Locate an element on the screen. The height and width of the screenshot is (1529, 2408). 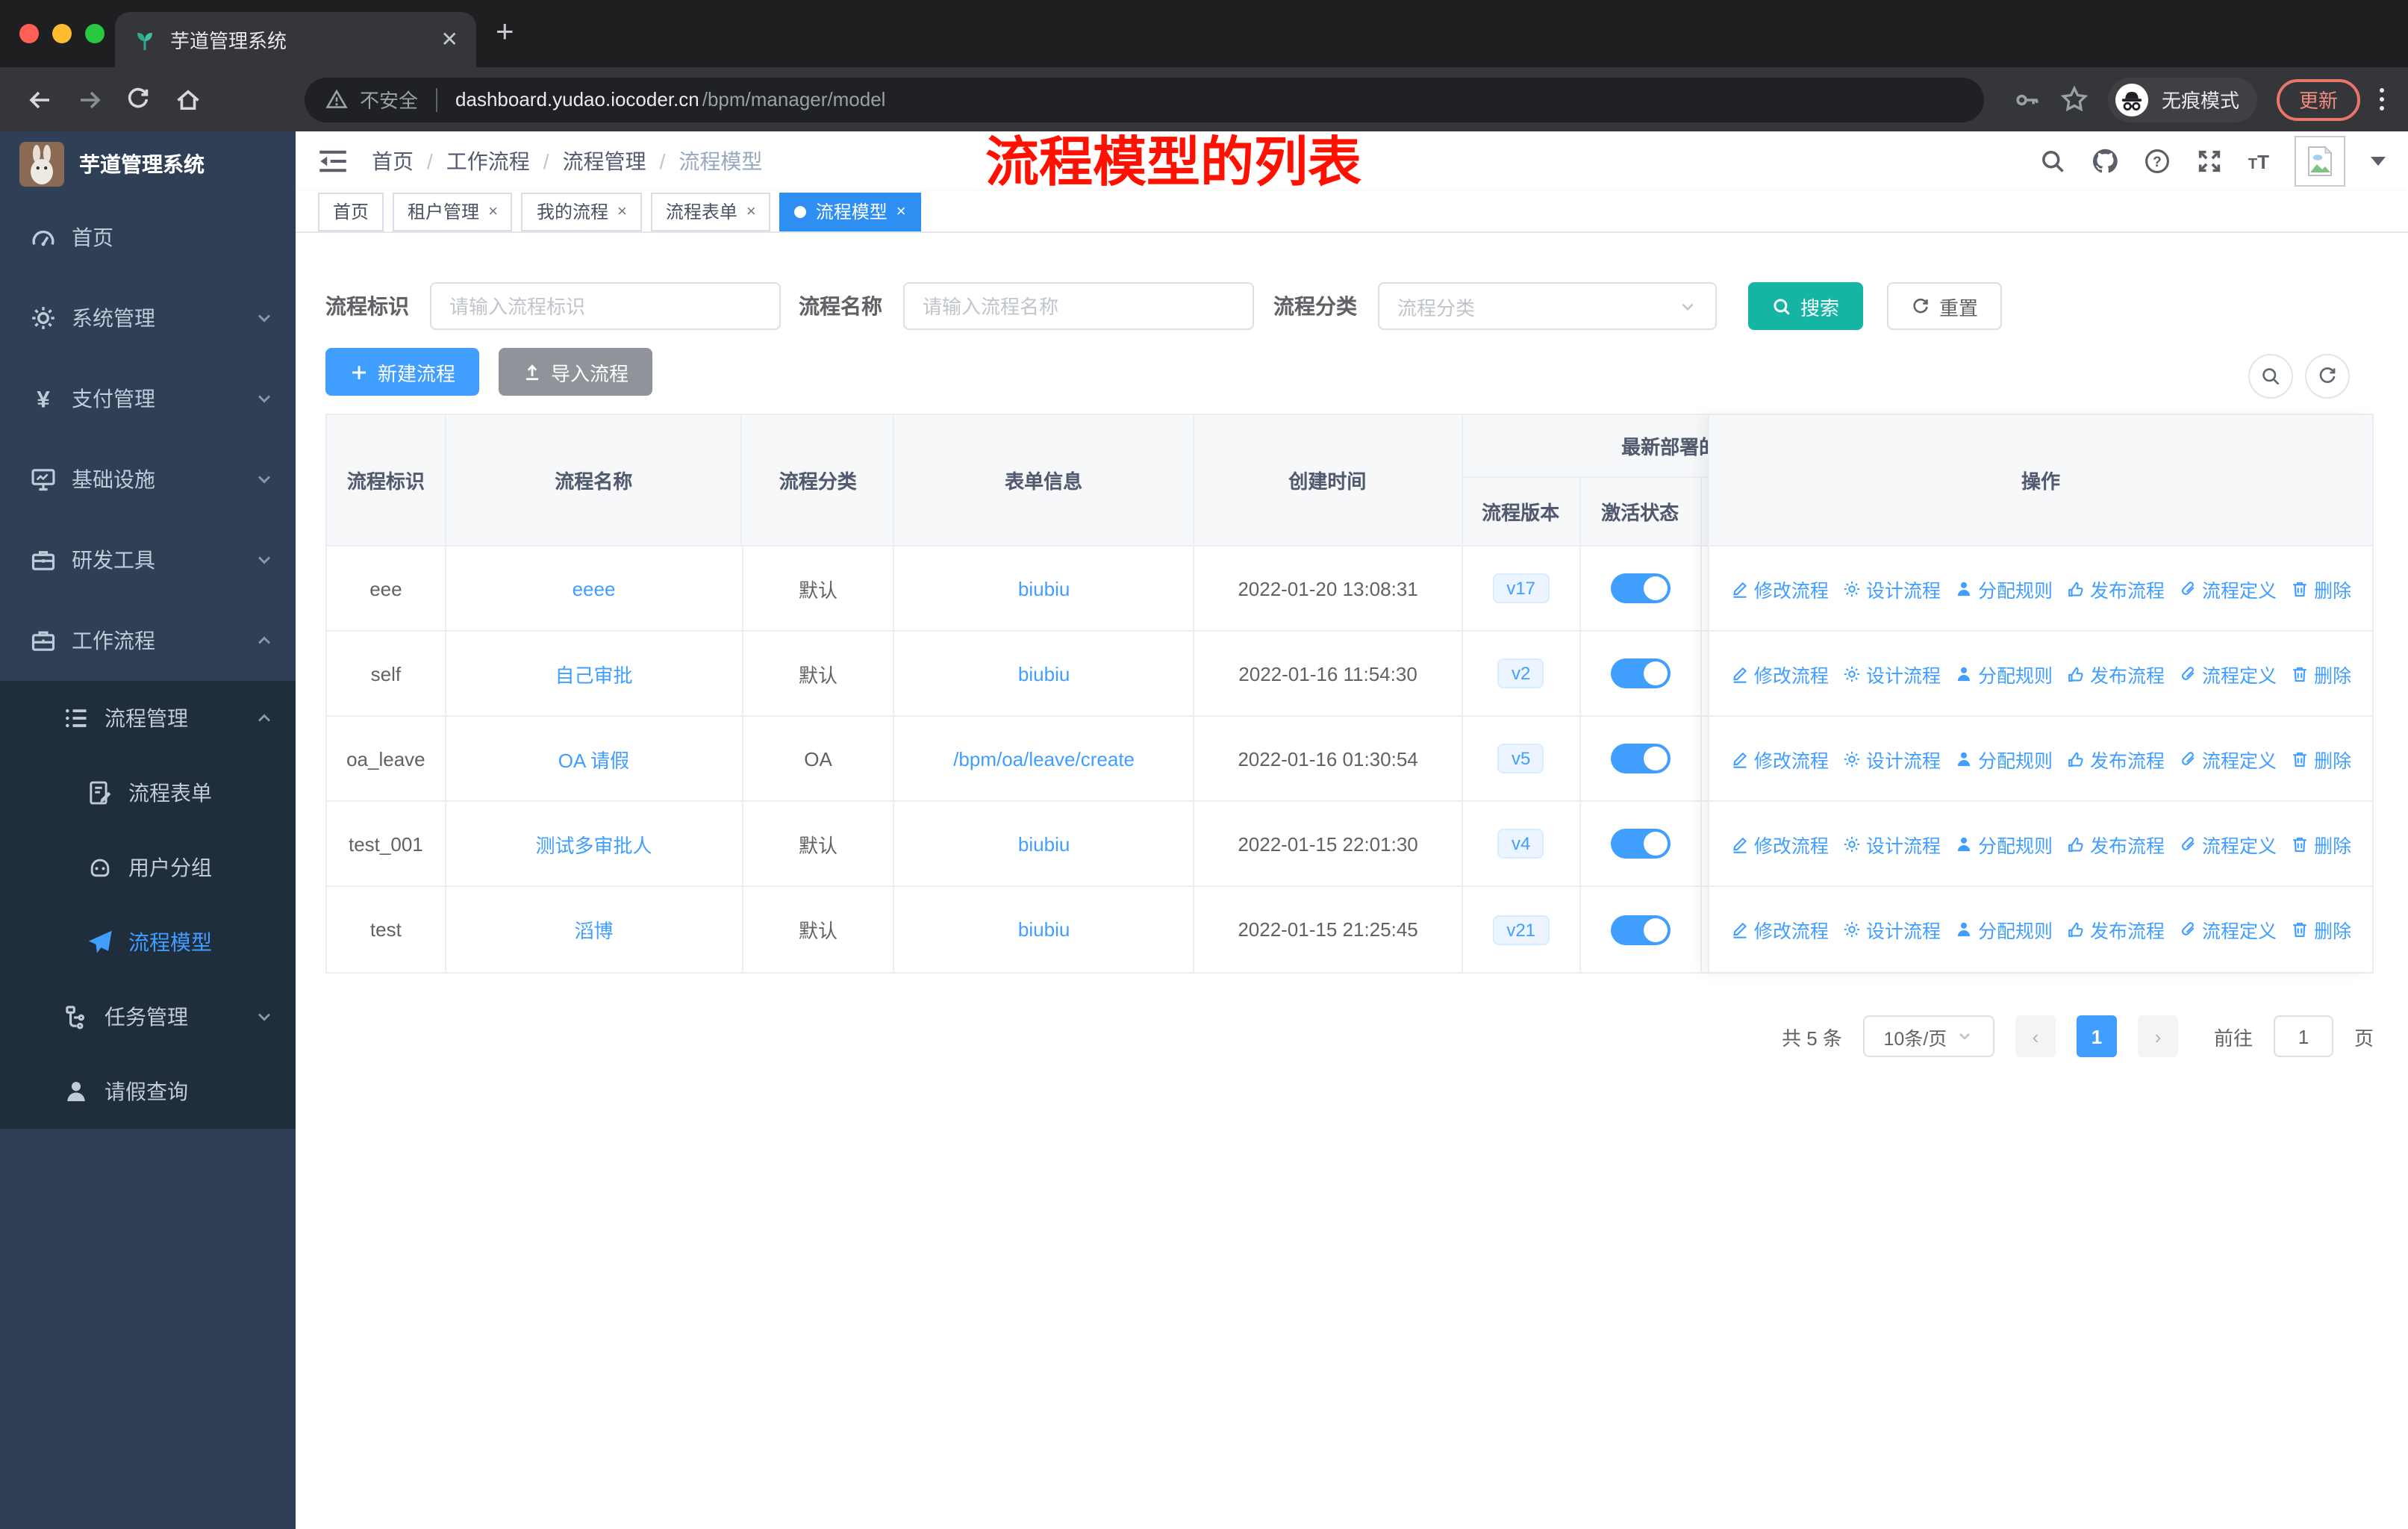
sidebar-item-infrastructure: 基础设施 is located at coordinates (148, 480).